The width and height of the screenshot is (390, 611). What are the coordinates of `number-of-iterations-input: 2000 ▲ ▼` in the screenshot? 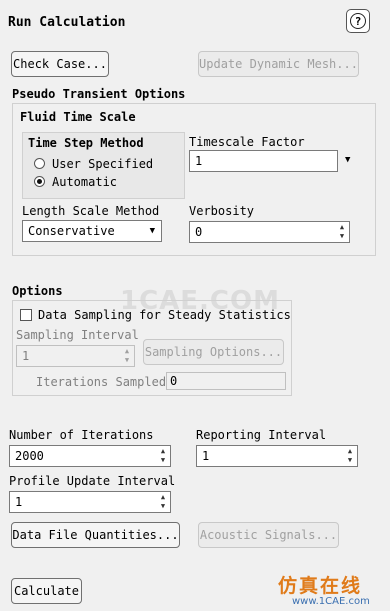 It's located at (90, 456).